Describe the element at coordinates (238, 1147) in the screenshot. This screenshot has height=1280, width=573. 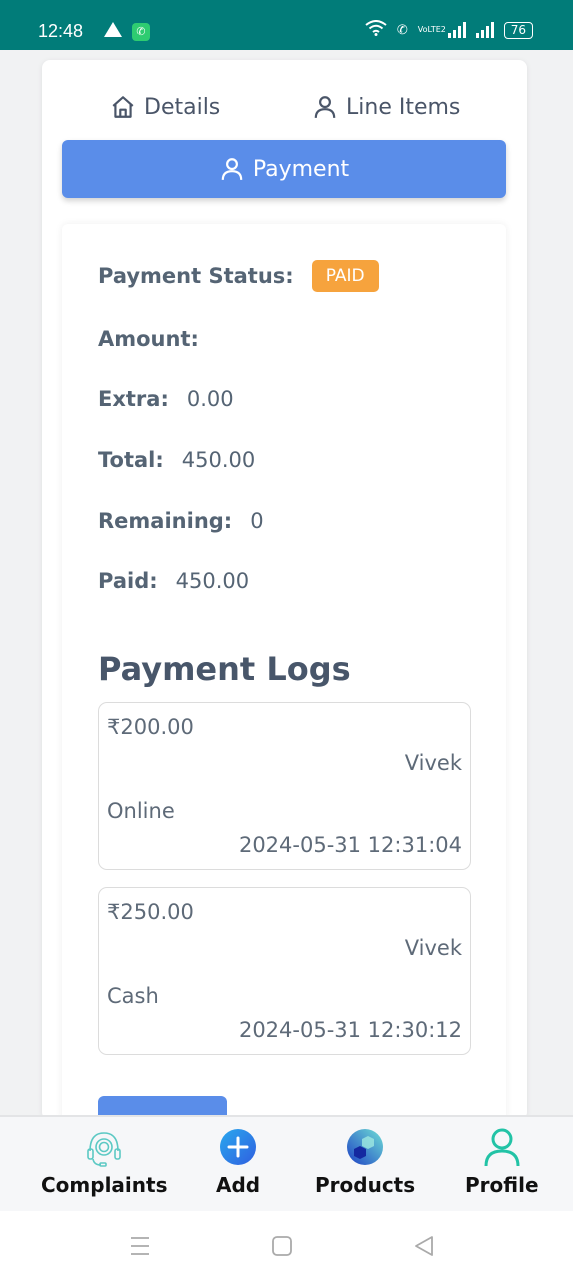
I see `plus-circle-icon` at that location.